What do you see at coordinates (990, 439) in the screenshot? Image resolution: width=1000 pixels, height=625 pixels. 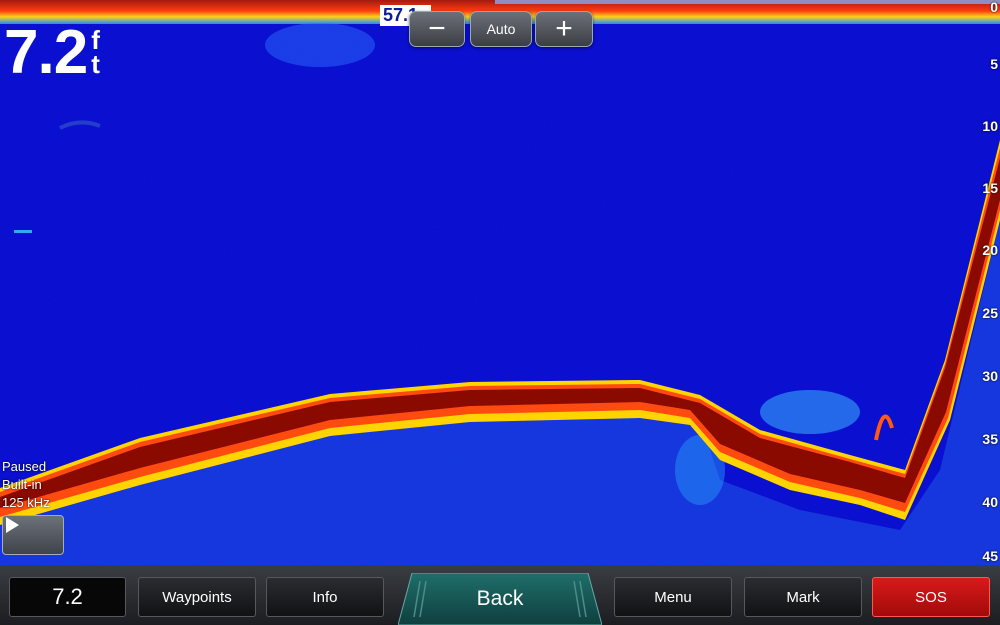 I see `depth-scale-label: 35` at bounding box center [990, 439].